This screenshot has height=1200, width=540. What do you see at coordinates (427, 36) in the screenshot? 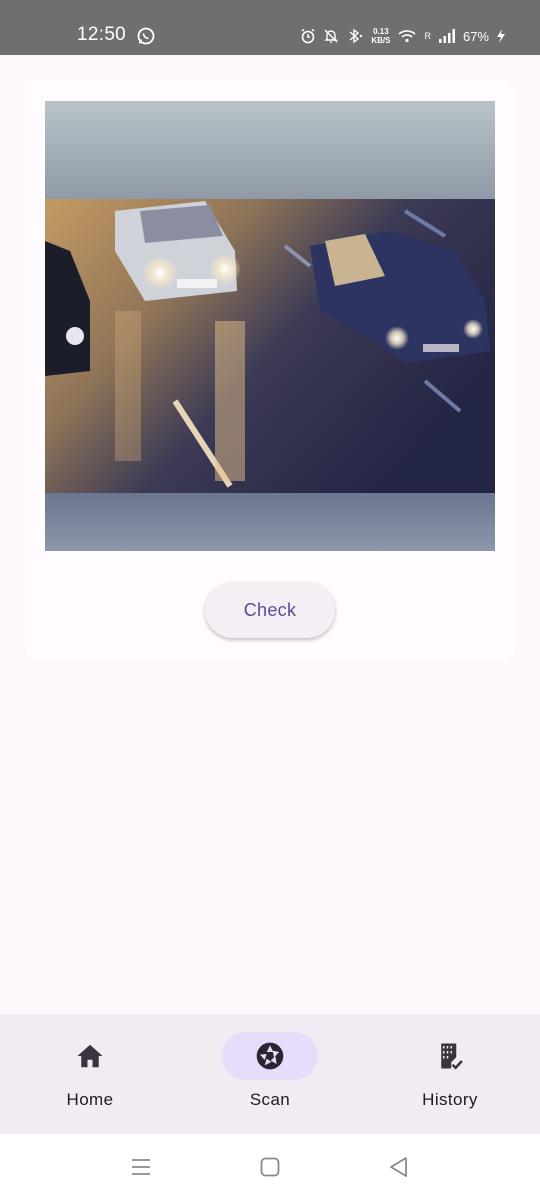
I see `roaming-indicator: R` at bounding box center [427, 36].